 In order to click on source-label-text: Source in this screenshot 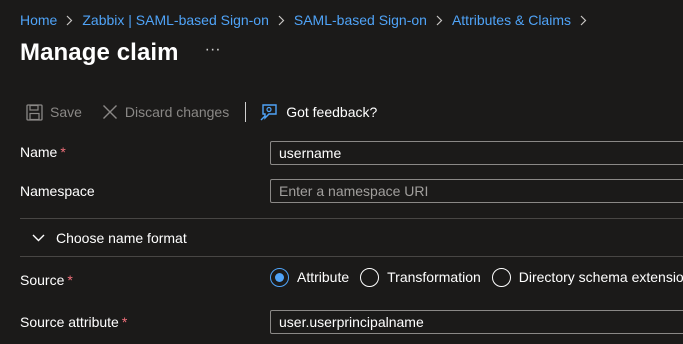, I will do `click(42, 280)`.